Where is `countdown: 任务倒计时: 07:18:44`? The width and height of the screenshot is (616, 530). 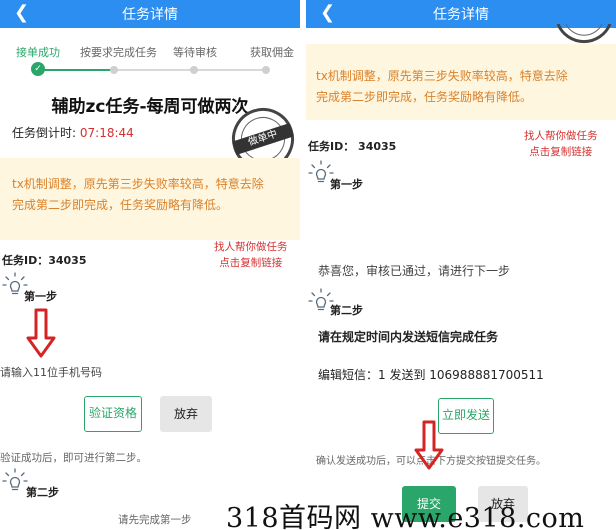 countdown: 任务倒计时: 07:18:44 is located at coordinates (73, 132).